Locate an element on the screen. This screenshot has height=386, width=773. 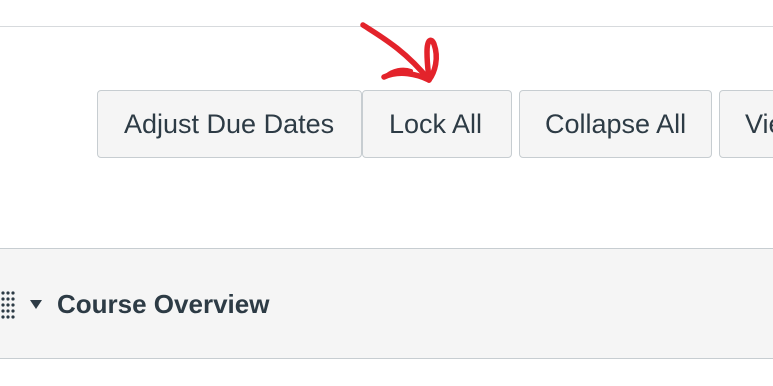
drag-handle-icon is located at coordinates (8, 305).